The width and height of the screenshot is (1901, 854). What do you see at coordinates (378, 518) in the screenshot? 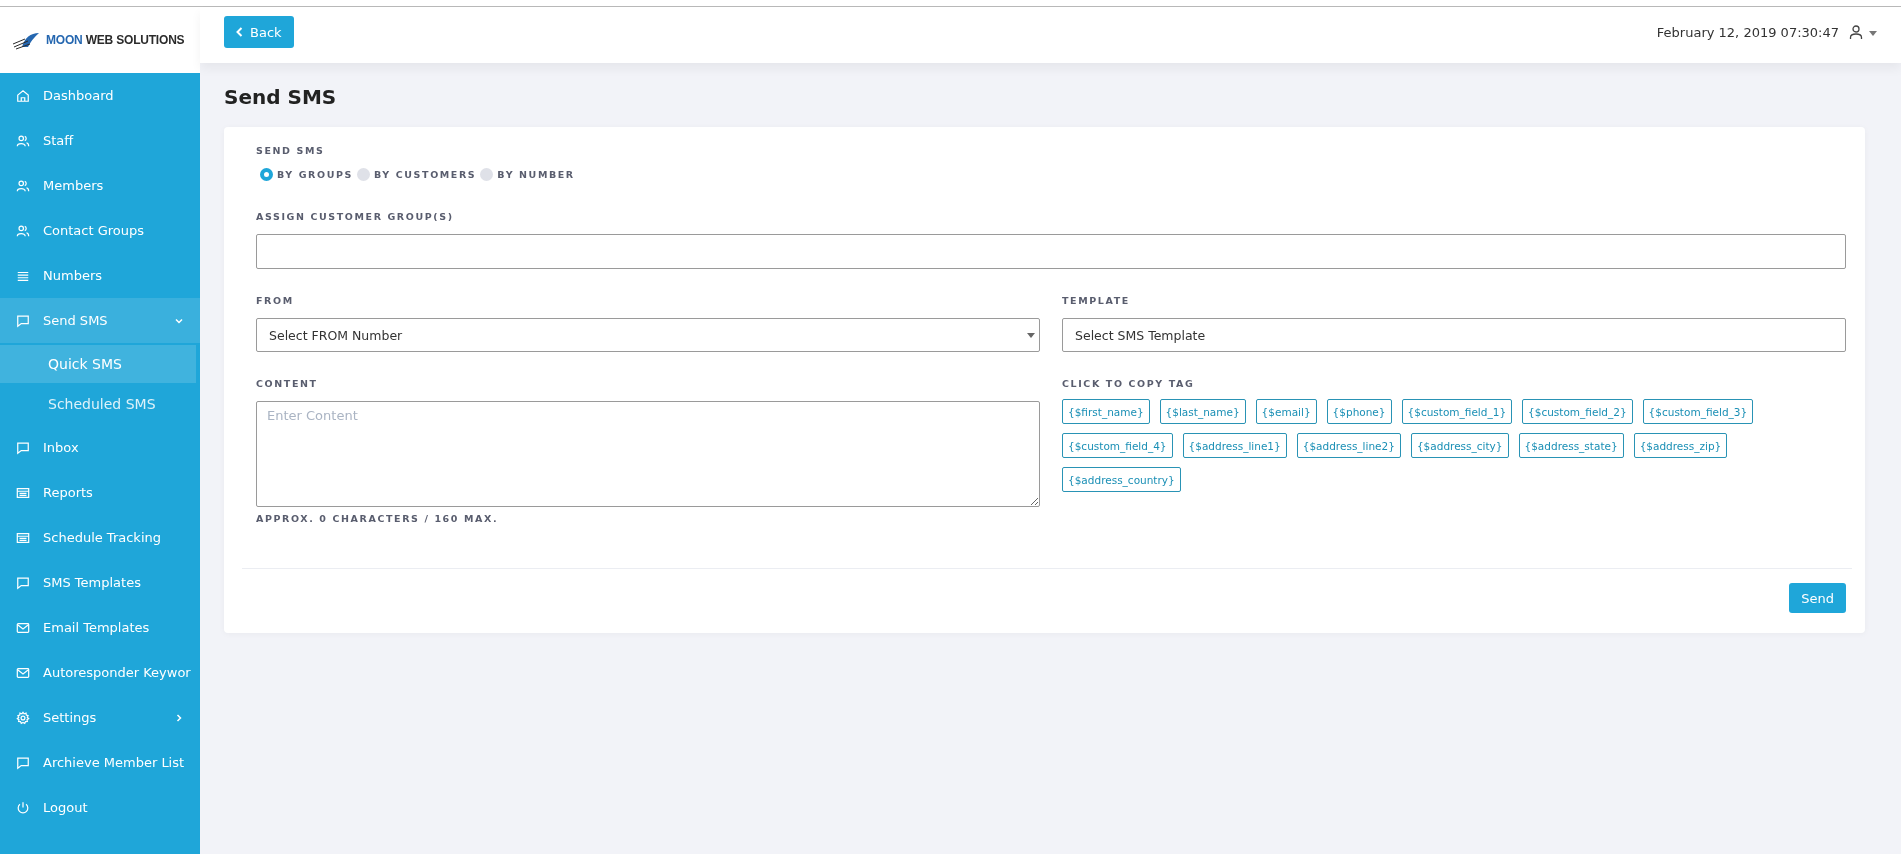
I see `character-counter: APPROX. 0 CHARACTERS / 160 MAX.` at bounding box center [378, 518].